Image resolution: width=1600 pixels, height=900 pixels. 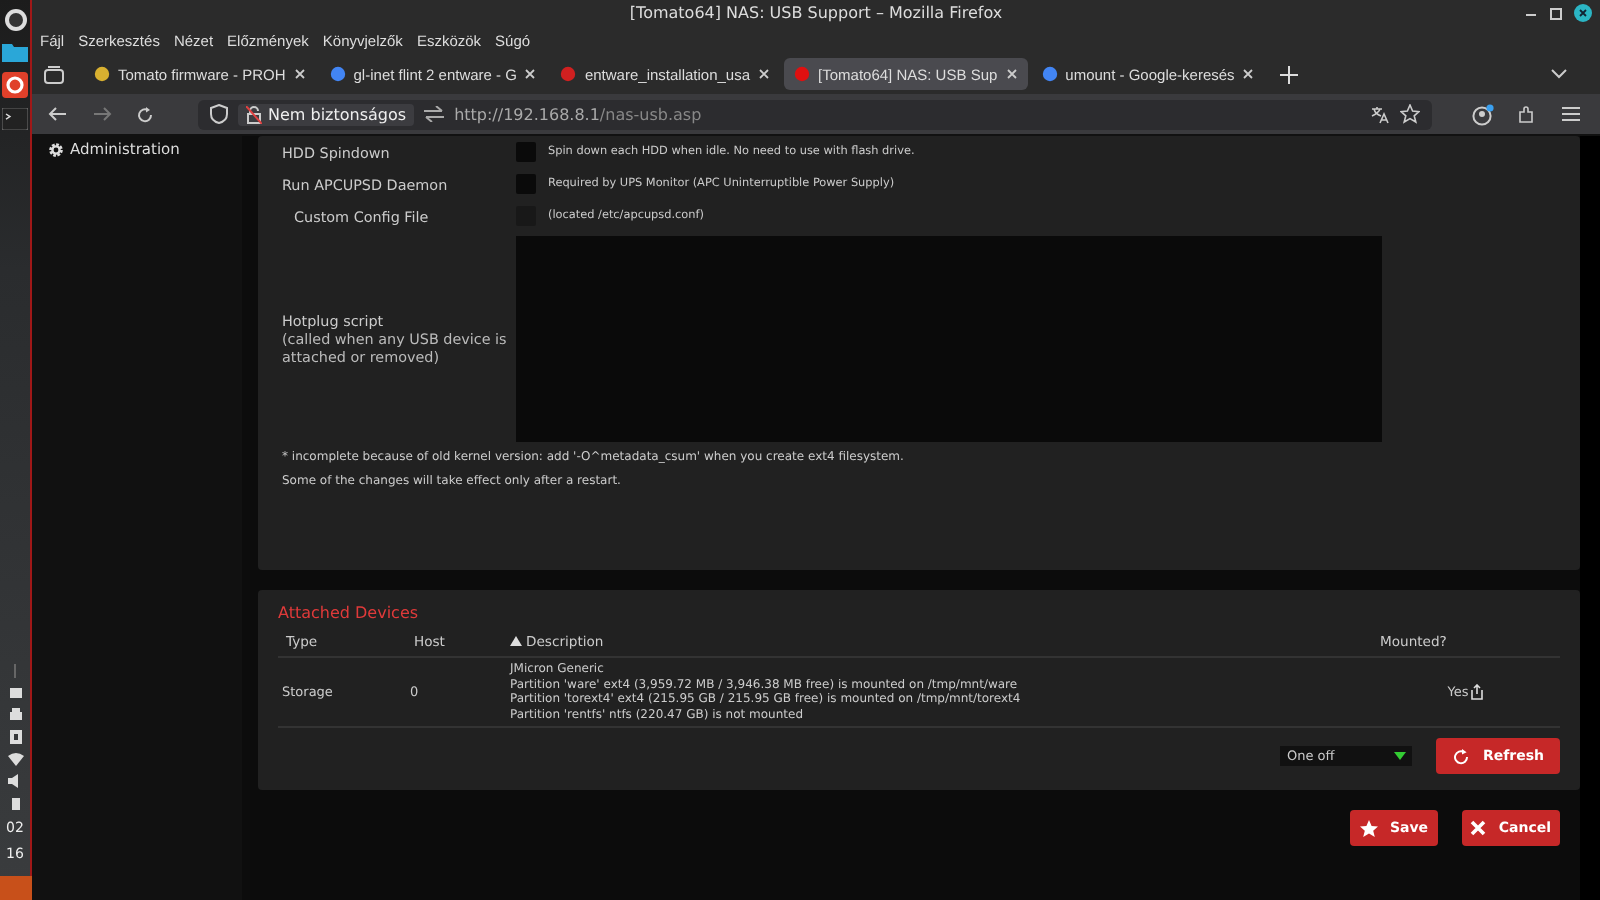 What do you see at coordinates (15, 119) in the screenshot?
I see `terminal-icon` at bounding box center [15, 119].